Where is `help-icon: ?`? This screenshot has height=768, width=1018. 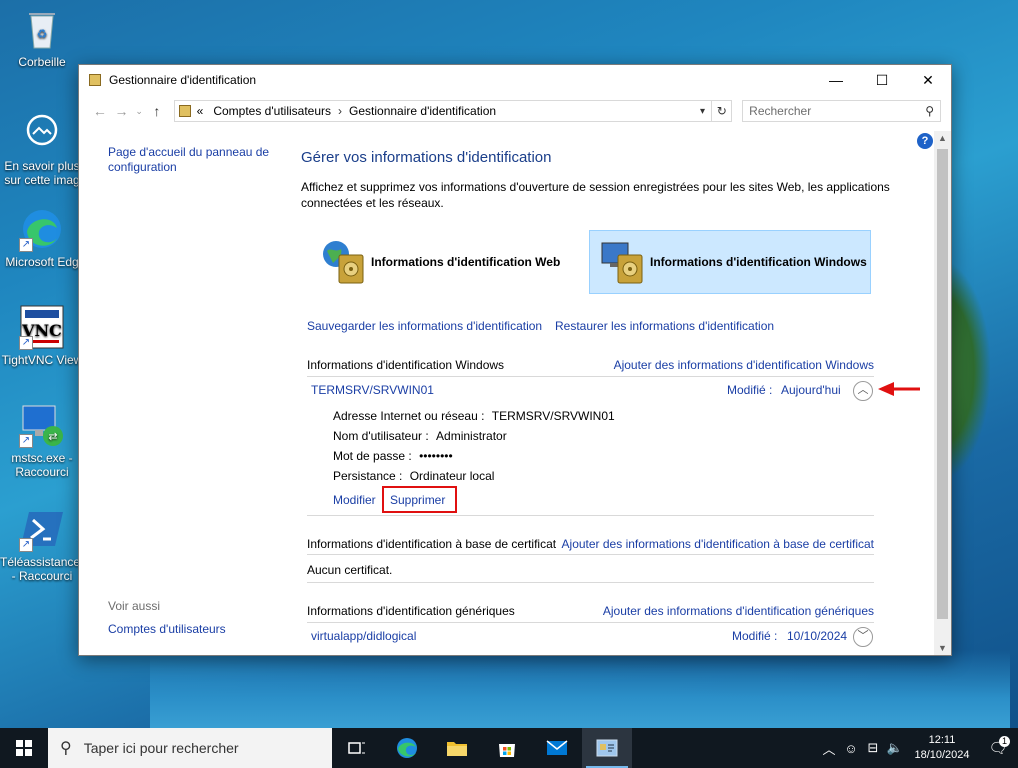
help-icon: ? is located at coordinates (925, 141).